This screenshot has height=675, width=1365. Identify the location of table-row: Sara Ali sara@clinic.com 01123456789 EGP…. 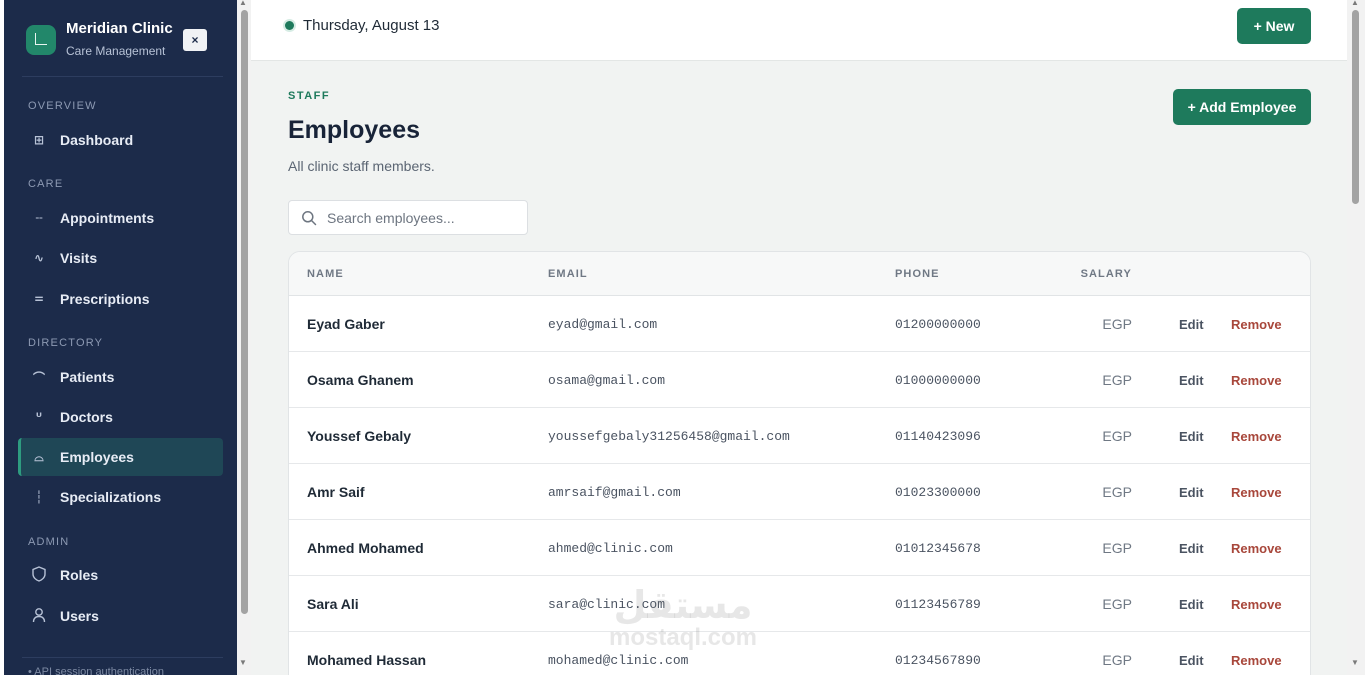
(799, 604).